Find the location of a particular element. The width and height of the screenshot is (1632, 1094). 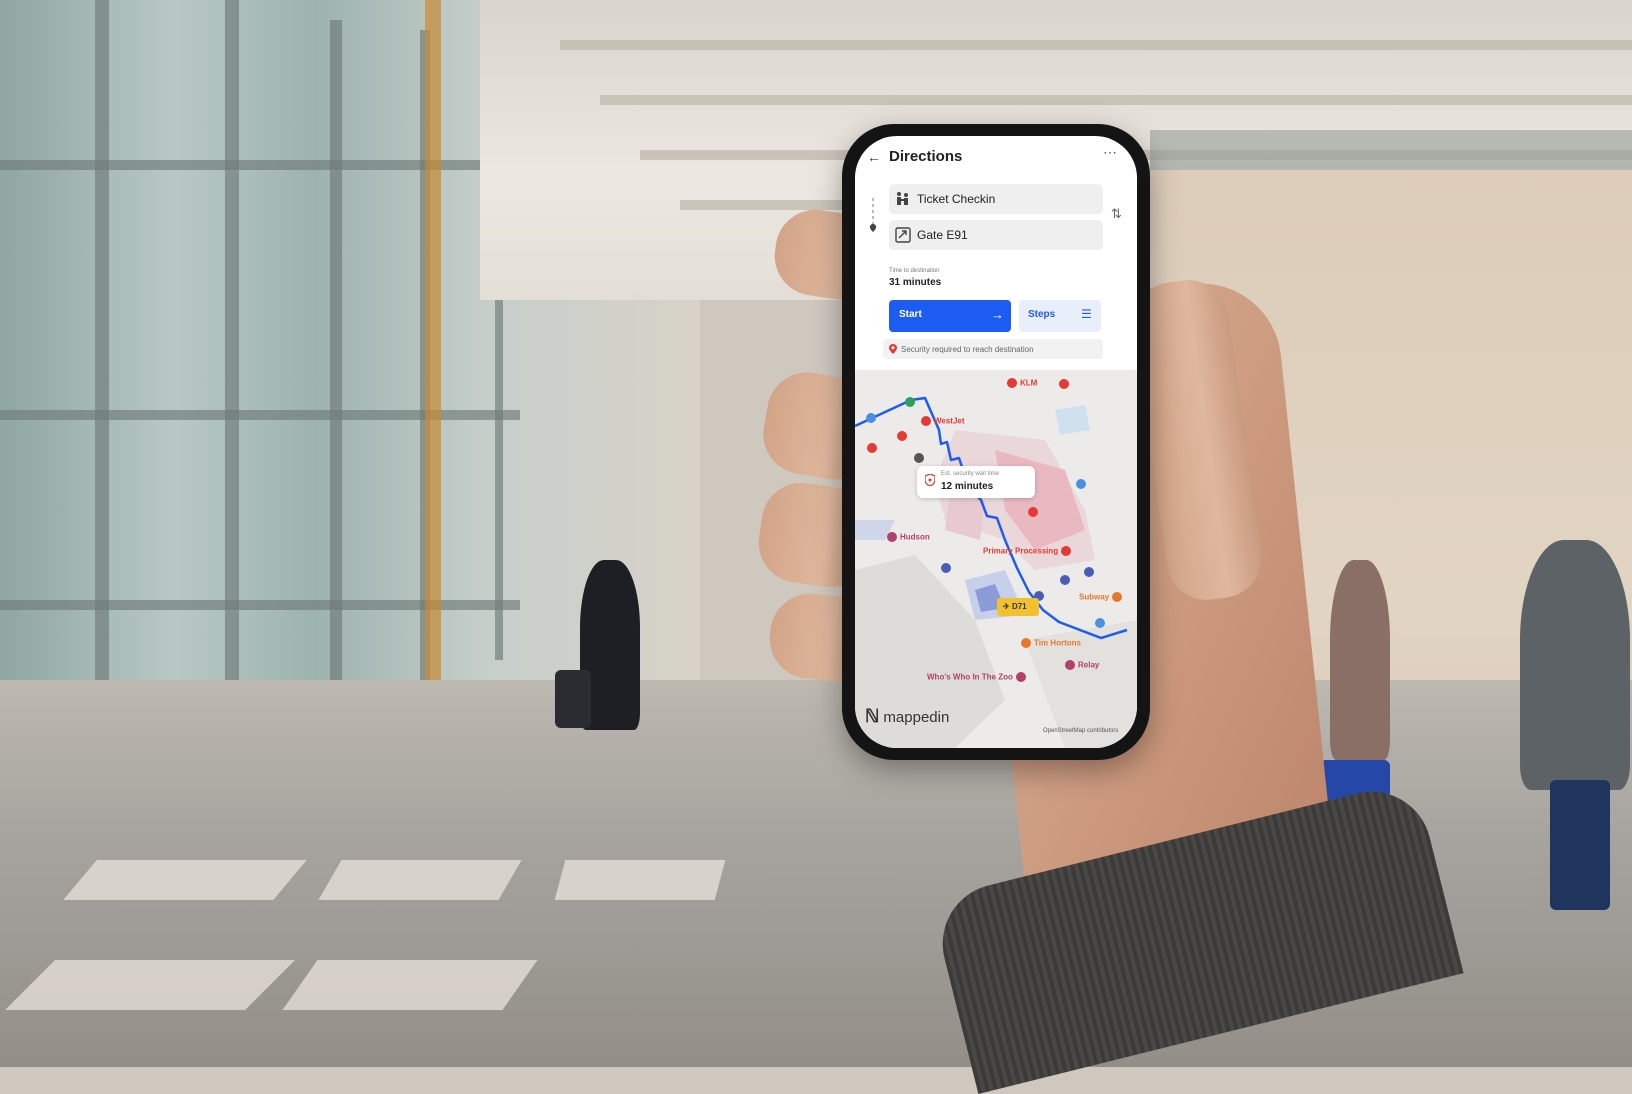

poi-label: Primary Processing is located at coordinates (1021, 551).